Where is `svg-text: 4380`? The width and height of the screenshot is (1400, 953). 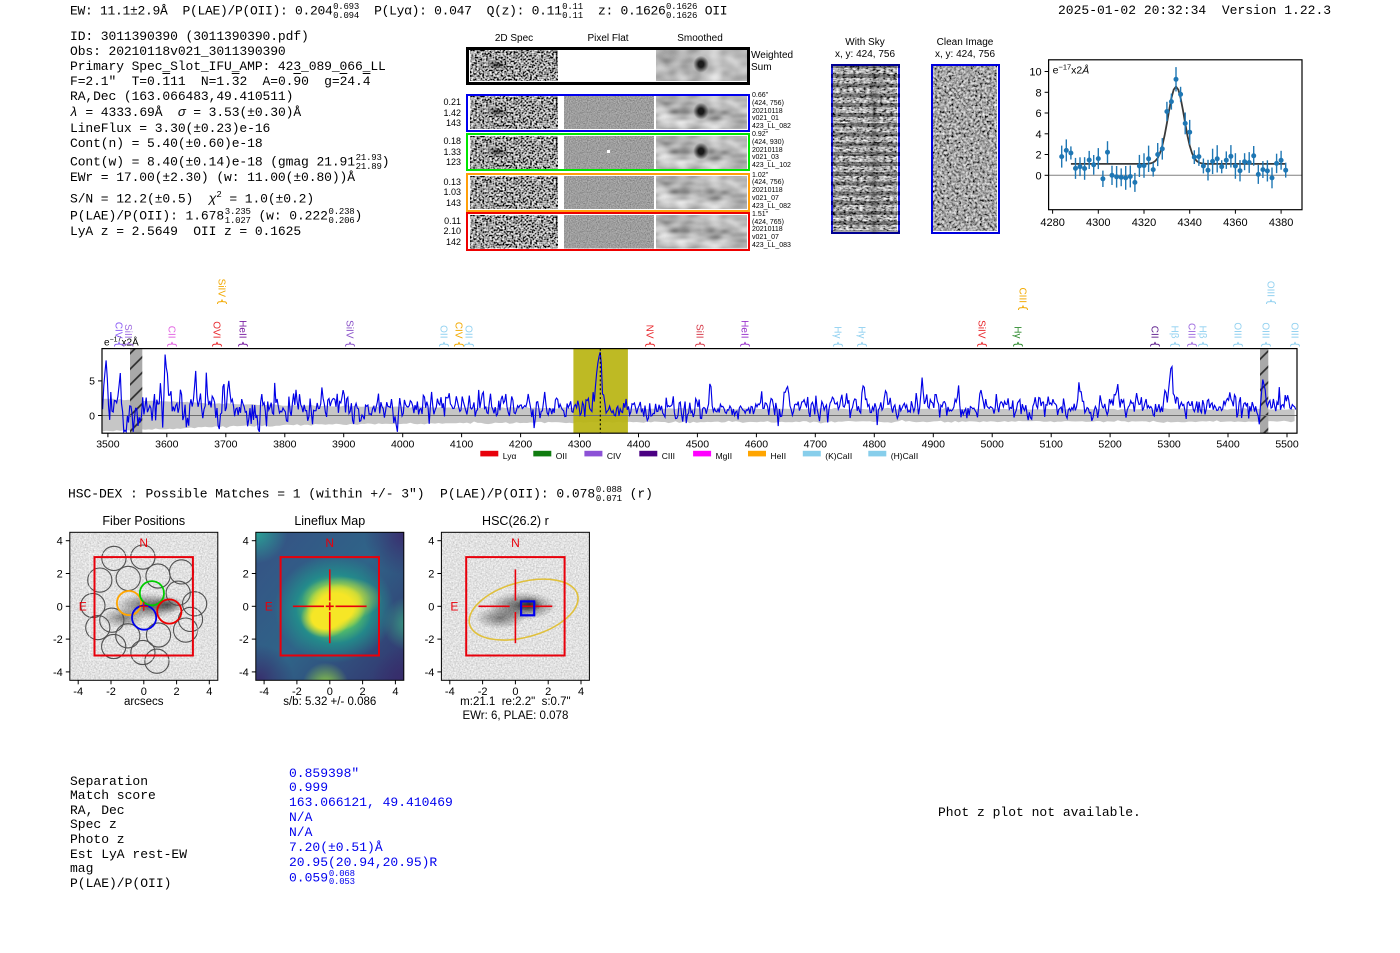
svg-text: 4380 is located at coordinates (1281, 223).